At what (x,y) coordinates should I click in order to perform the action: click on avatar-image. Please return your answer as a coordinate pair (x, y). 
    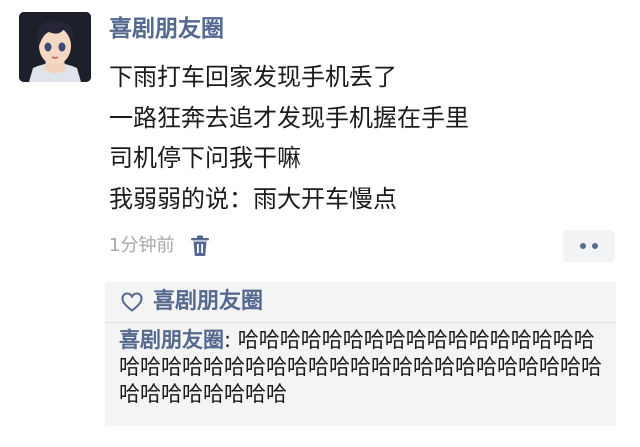
    Looking at the image, I should click on (55, 47).